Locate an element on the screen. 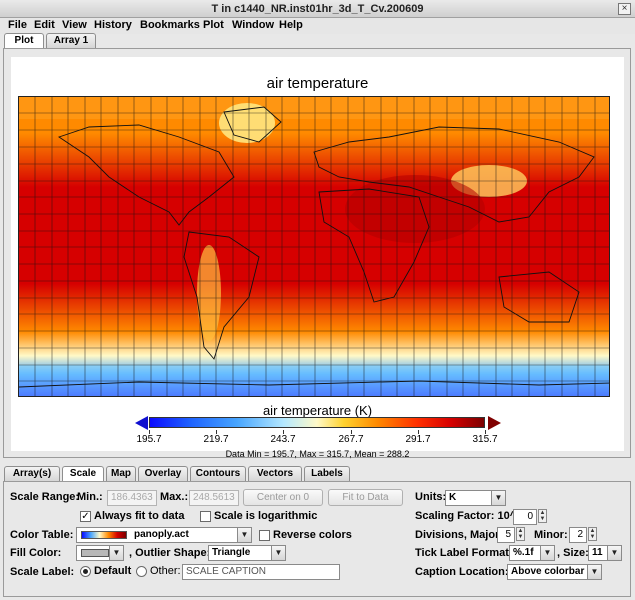 The image size is (635, 600). colorbar-tick-label: 291.7 is located at coordinates (418, 439).